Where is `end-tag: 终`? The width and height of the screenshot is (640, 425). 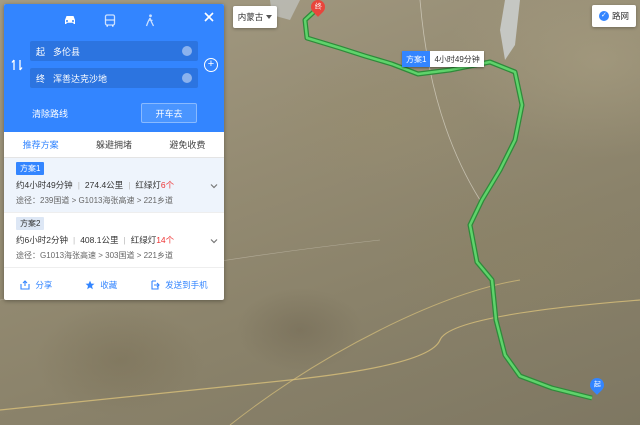
end-tag: 终 is located at coordinates (41, 78).